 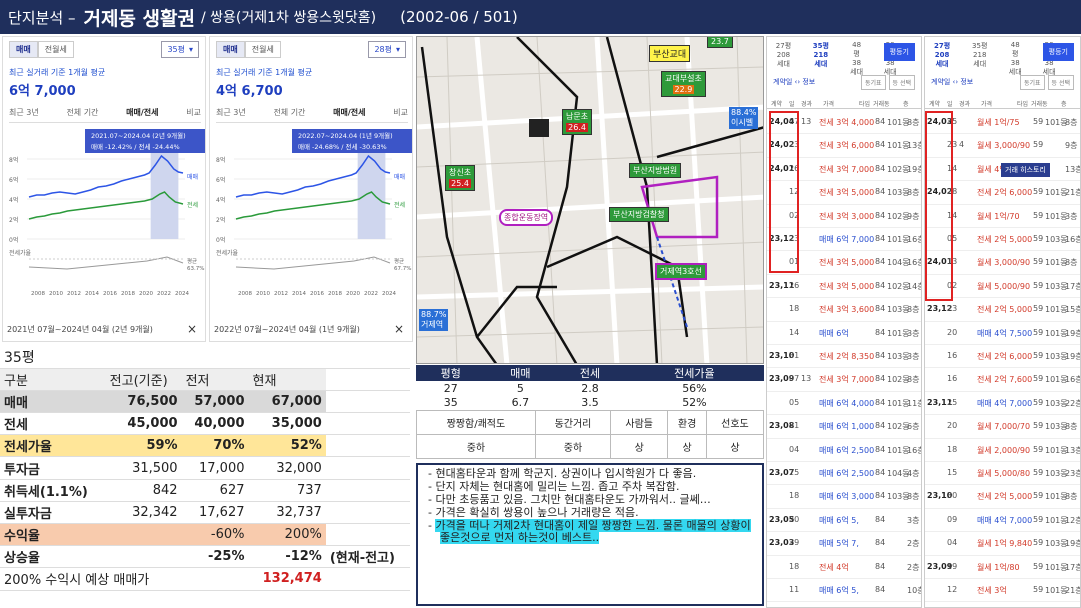 What do you see at coordinates (844, 544) in the screenshot?
I see `table-row: 23,03 29 매매 5억 7, 84 2층` at bounding box center [844, 544].